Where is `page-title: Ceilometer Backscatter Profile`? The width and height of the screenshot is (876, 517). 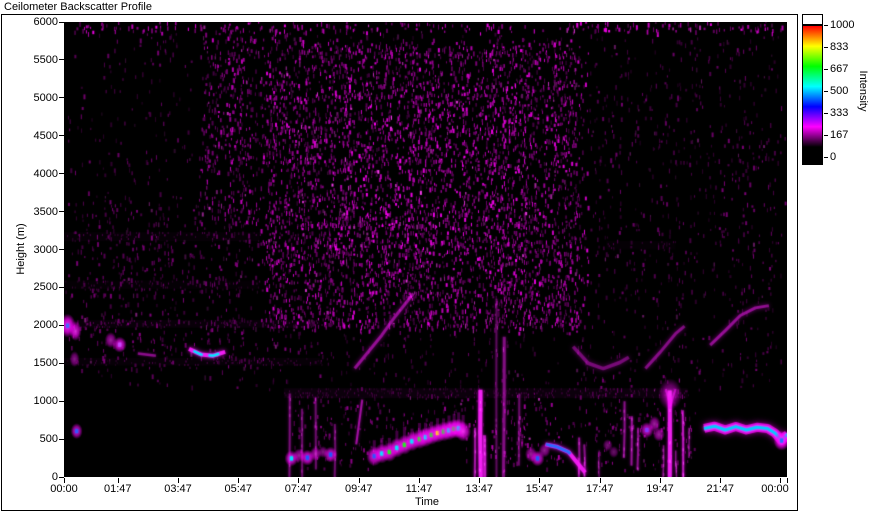 page-title: Ceilometer Backscatter Profile is located at coordinates (78, 7).